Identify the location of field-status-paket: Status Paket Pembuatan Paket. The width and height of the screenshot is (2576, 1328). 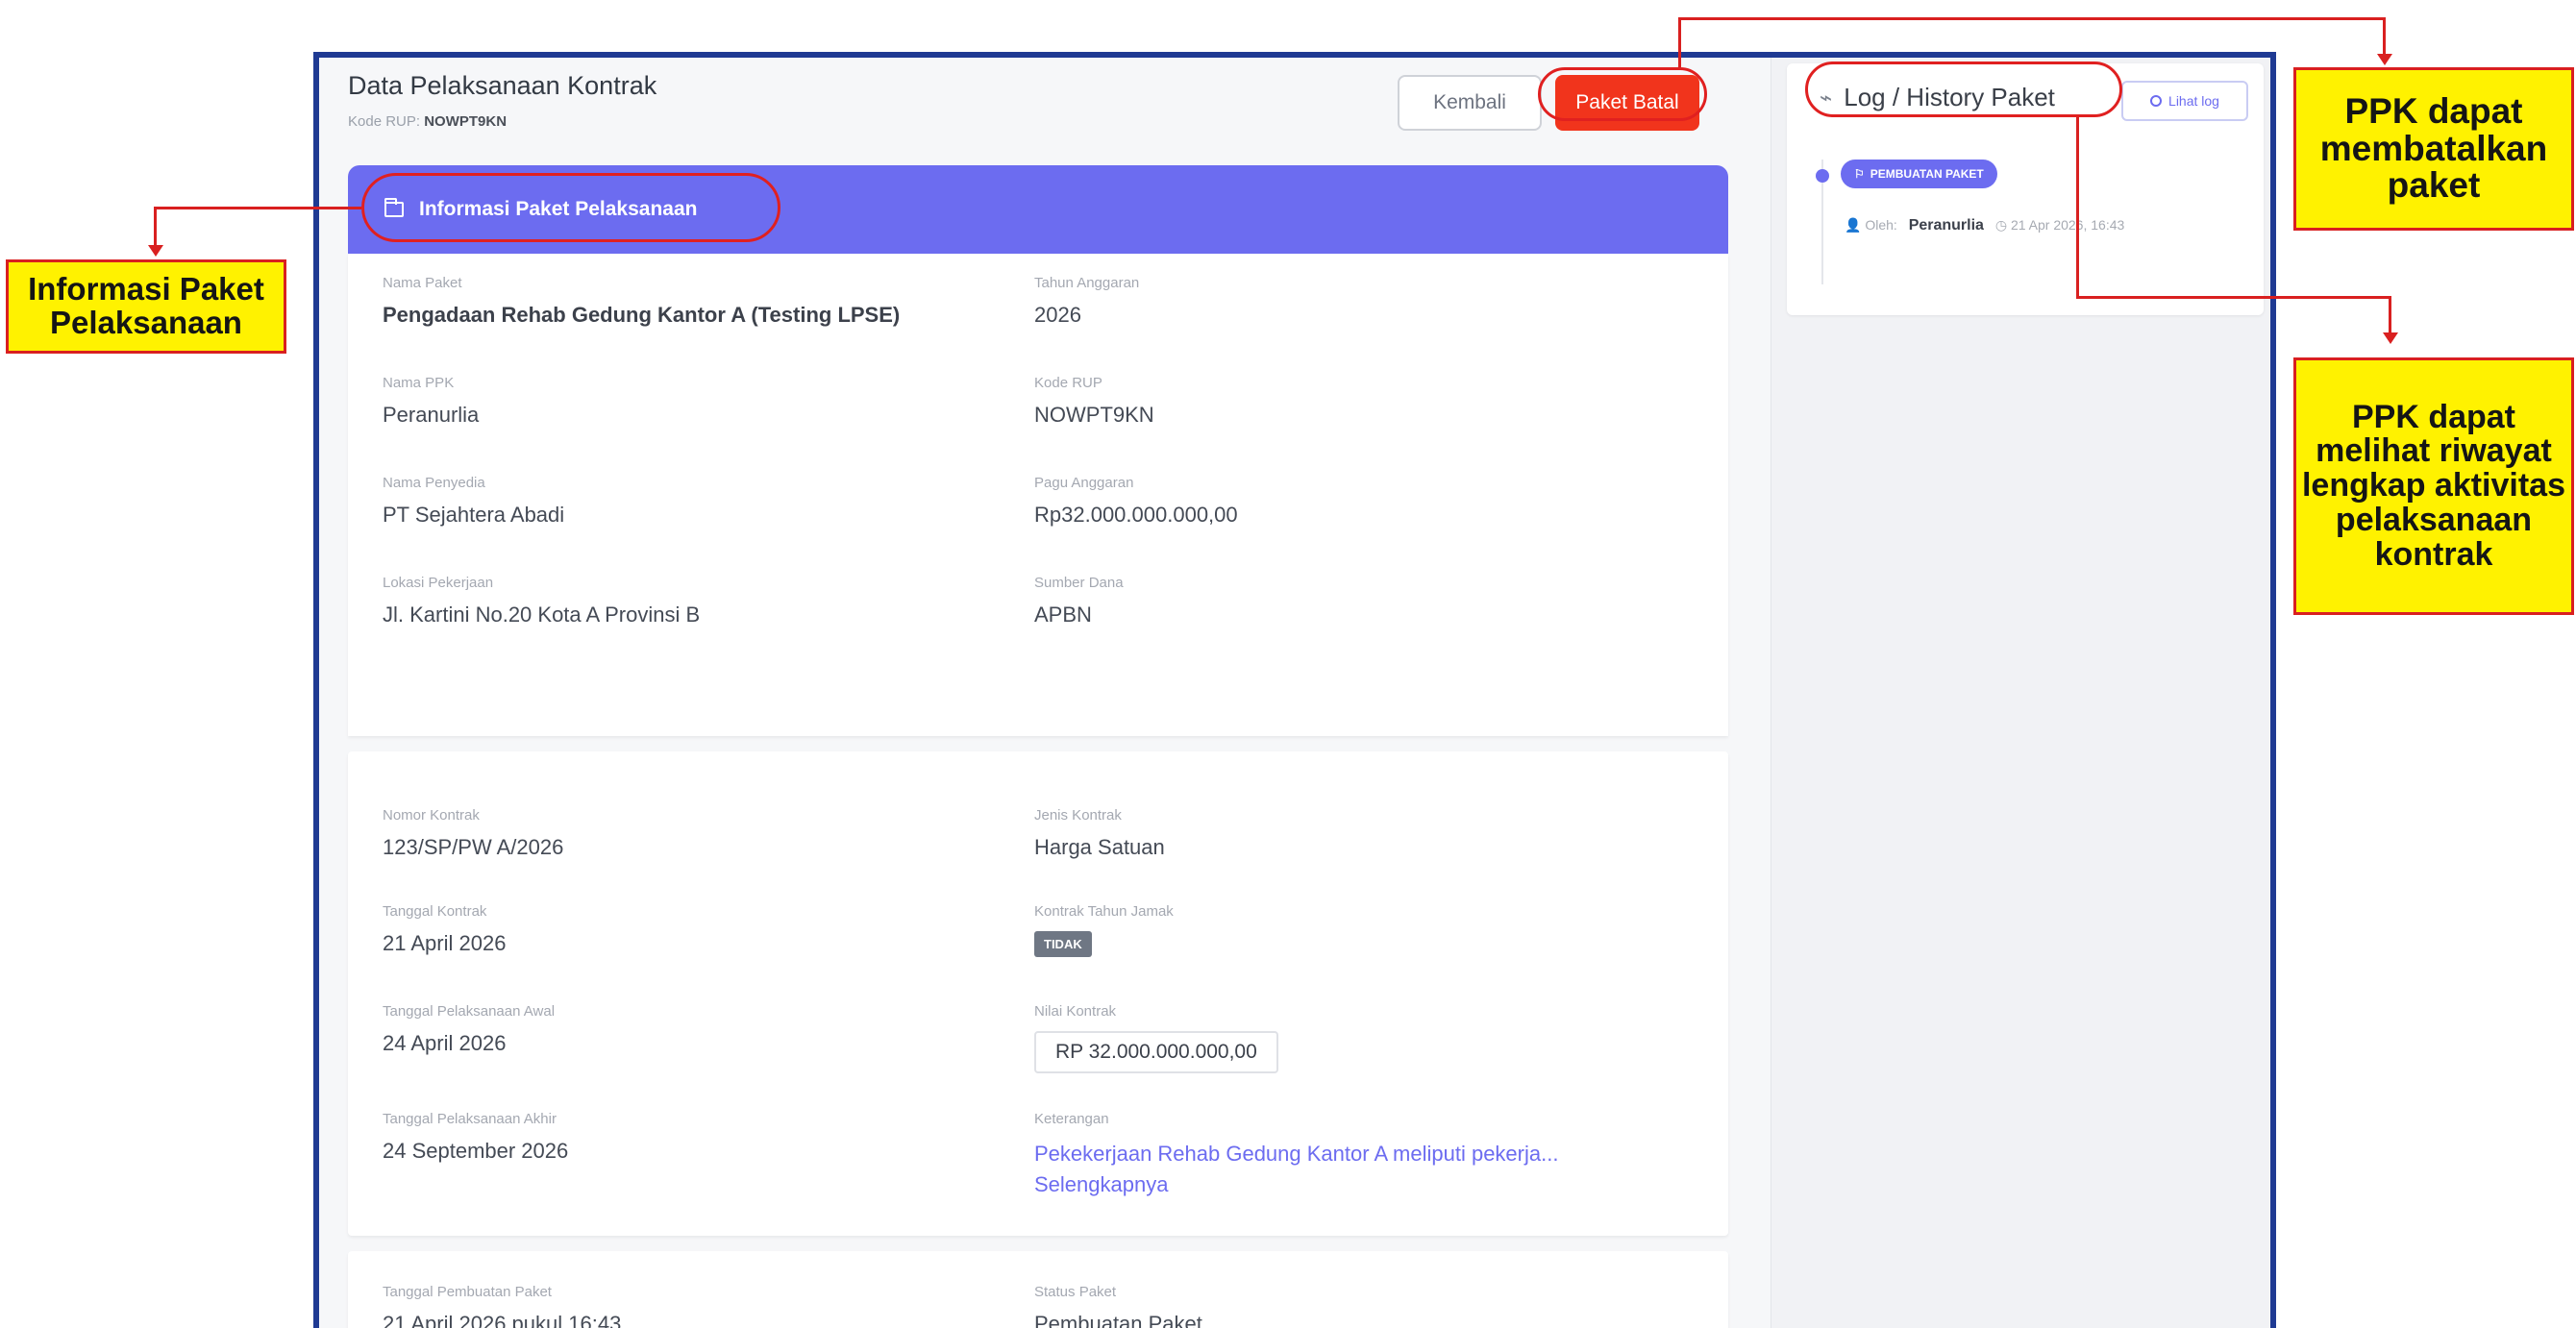
(1118, 1306).